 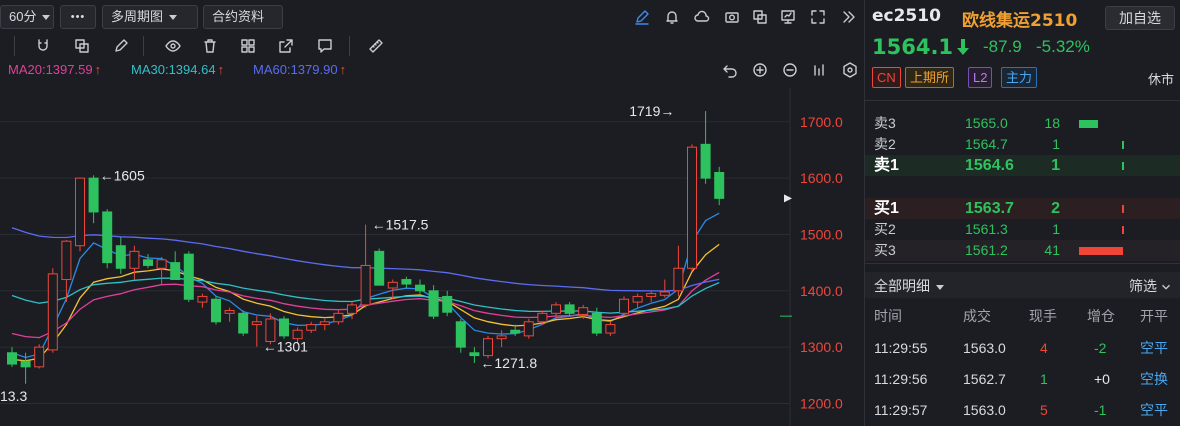 I want to click on trade-time: 11:29:57, so click(x=901, y=410).